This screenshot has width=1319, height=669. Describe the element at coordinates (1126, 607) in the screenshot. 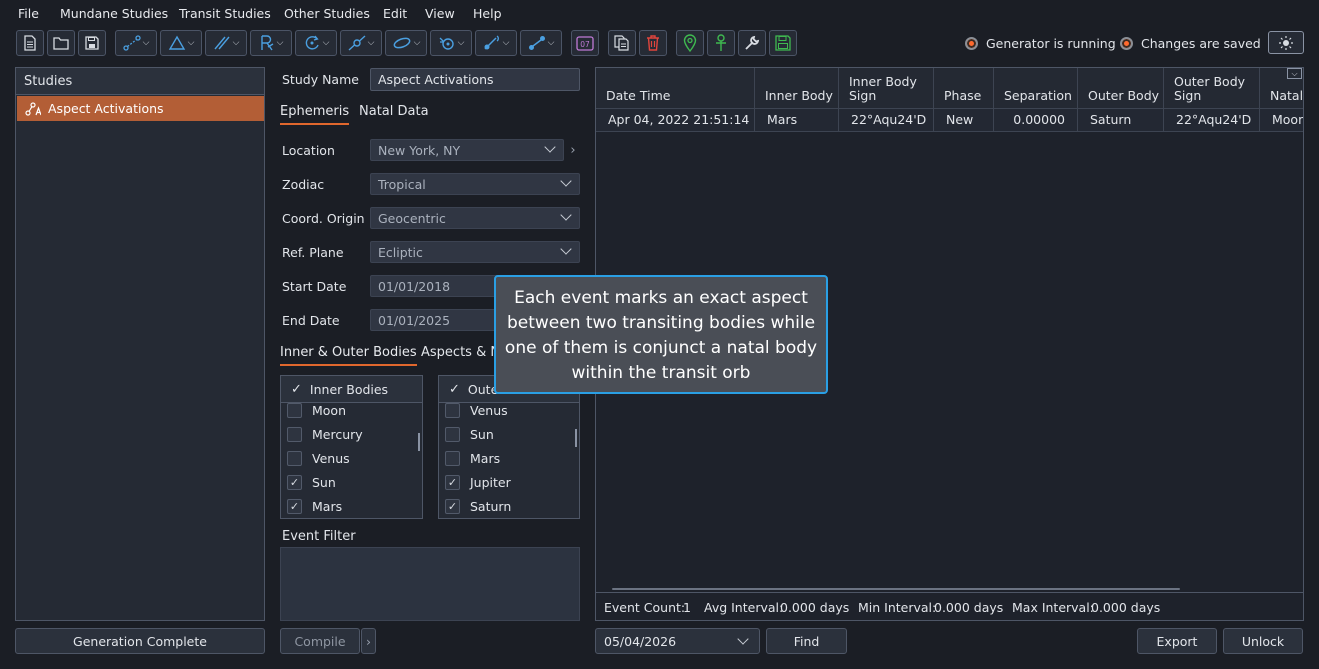

I see `max-interval-value: 0.000 days` at that location.